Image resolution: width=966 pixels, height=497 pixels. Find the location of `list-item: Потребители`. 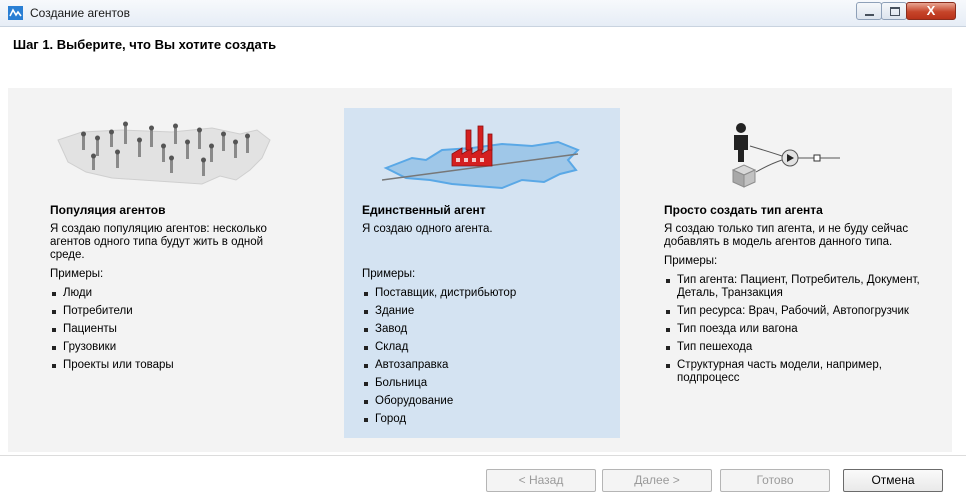

list-item: Потребители is located at coordinates (170, 311).